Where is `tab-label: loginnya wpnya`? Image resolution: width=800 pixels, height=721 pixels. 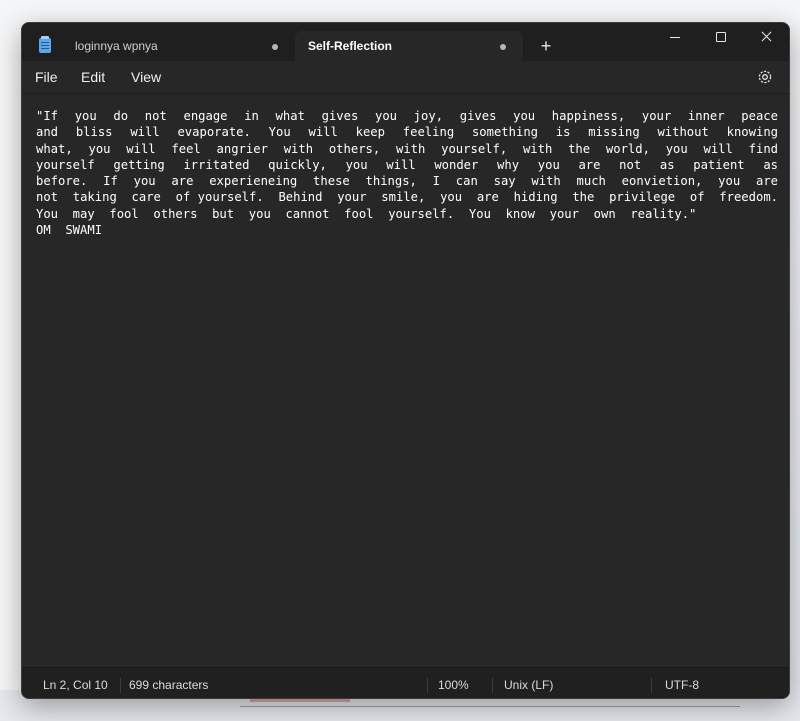
tab-label: loginnya wpnya is located at coordinates (116, 46).